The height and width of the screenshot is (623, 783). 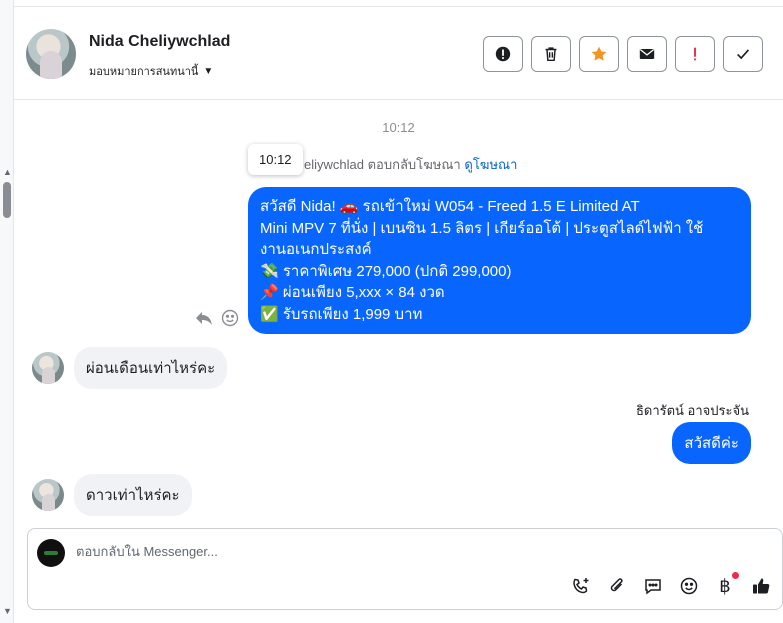 I want to click on thumbs-up-icon, so click(x=761, y=586).